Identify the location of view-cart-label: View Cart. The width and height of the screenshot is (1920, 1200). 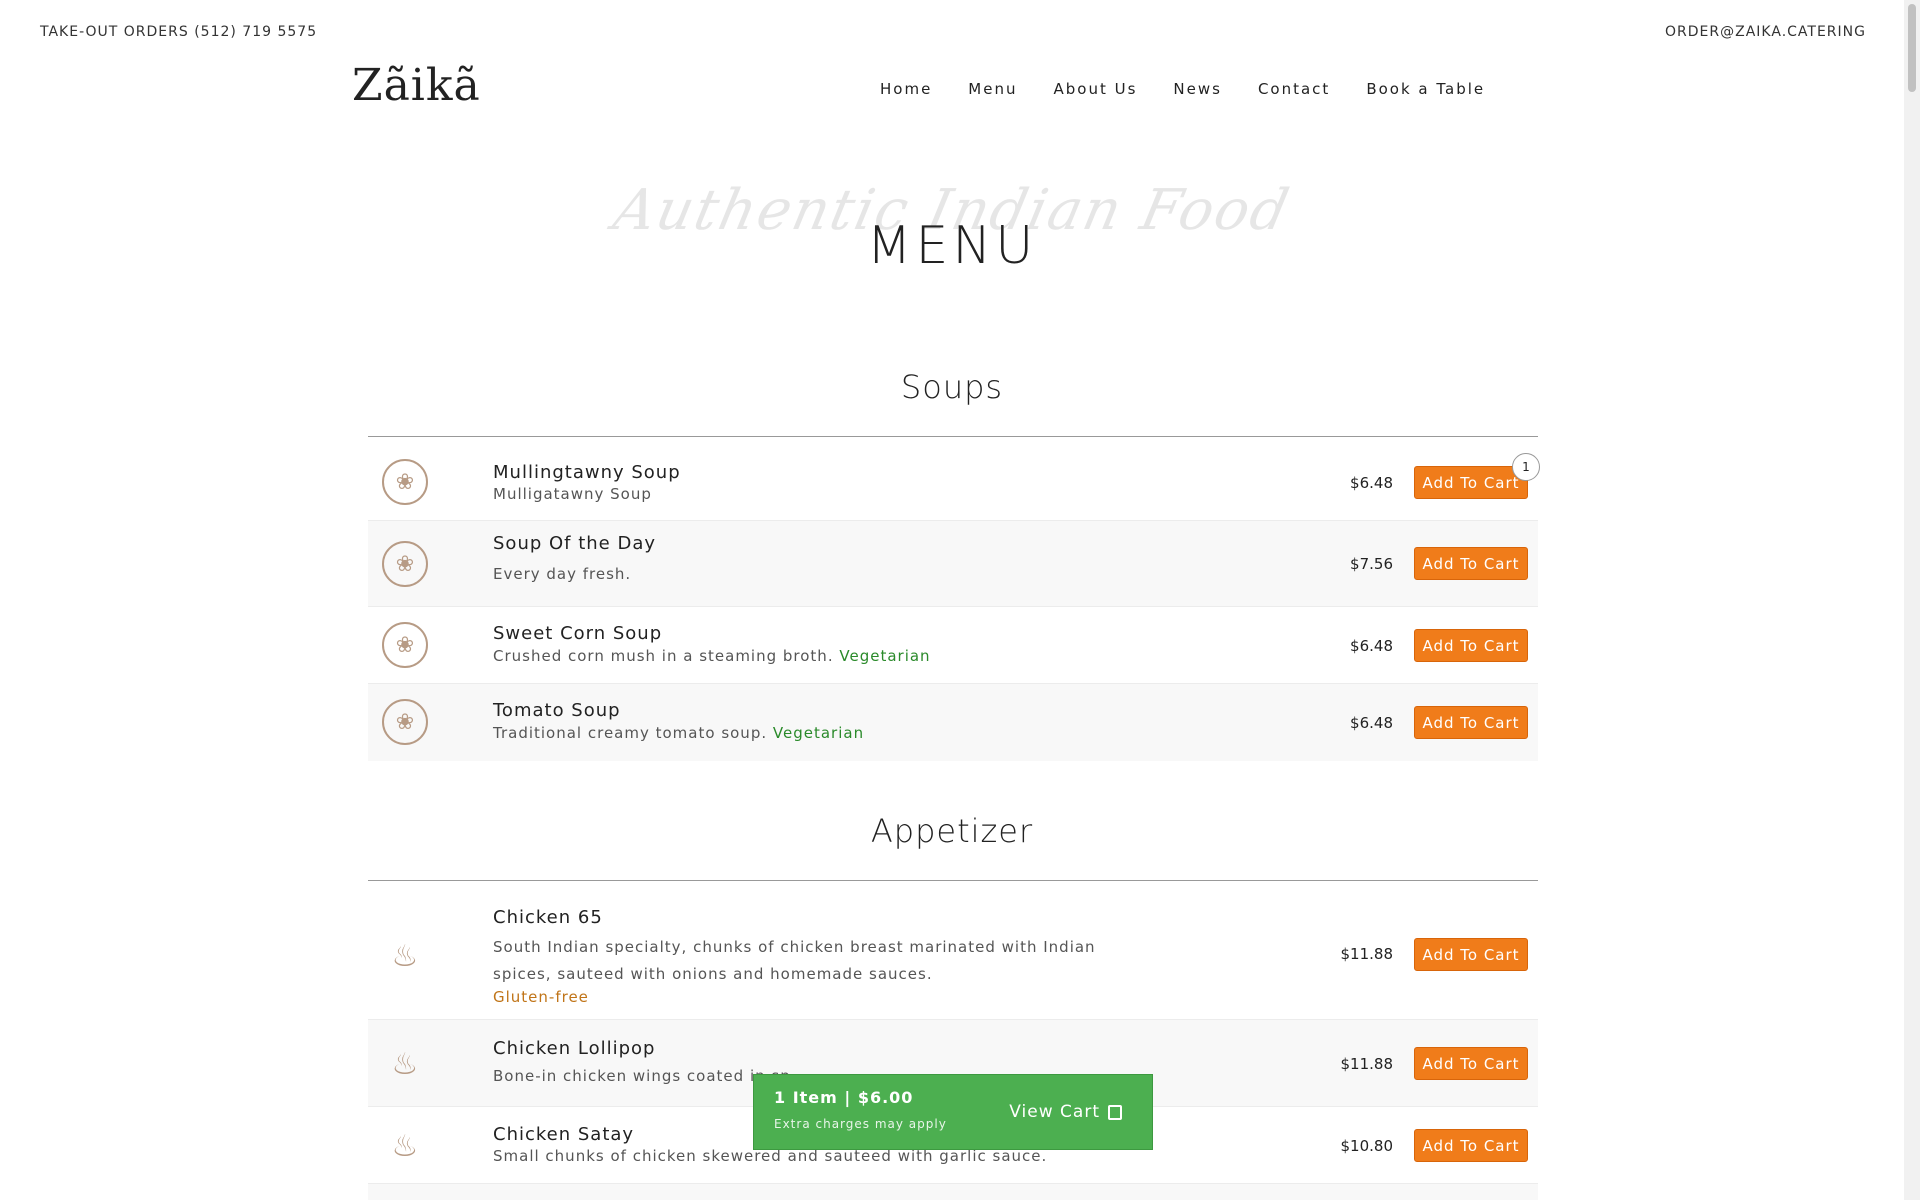
(1054, 1112).